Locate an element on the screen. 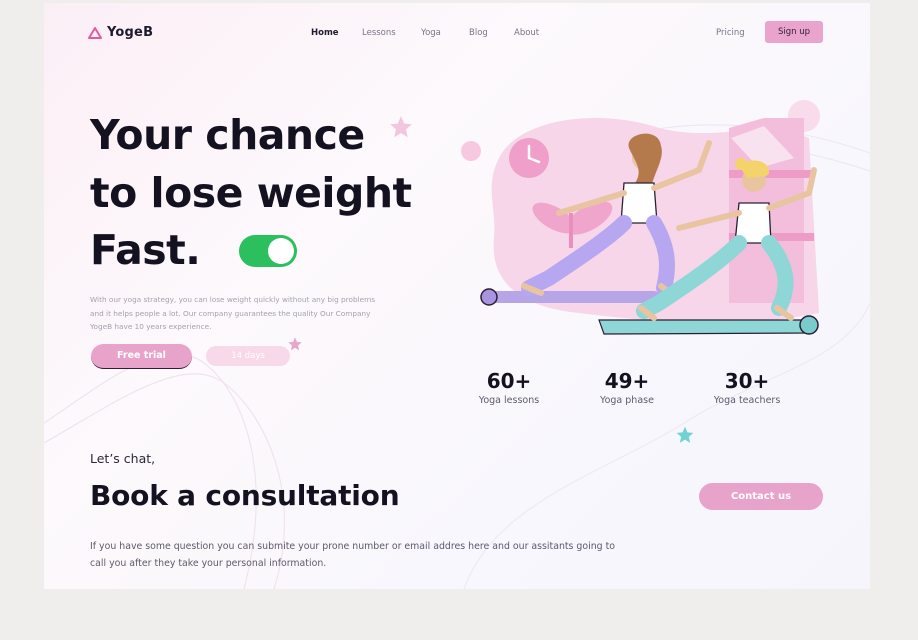 This screenshot has width=918, height=640. nav-lessons: Lessons is located at coordinates (379, 33).